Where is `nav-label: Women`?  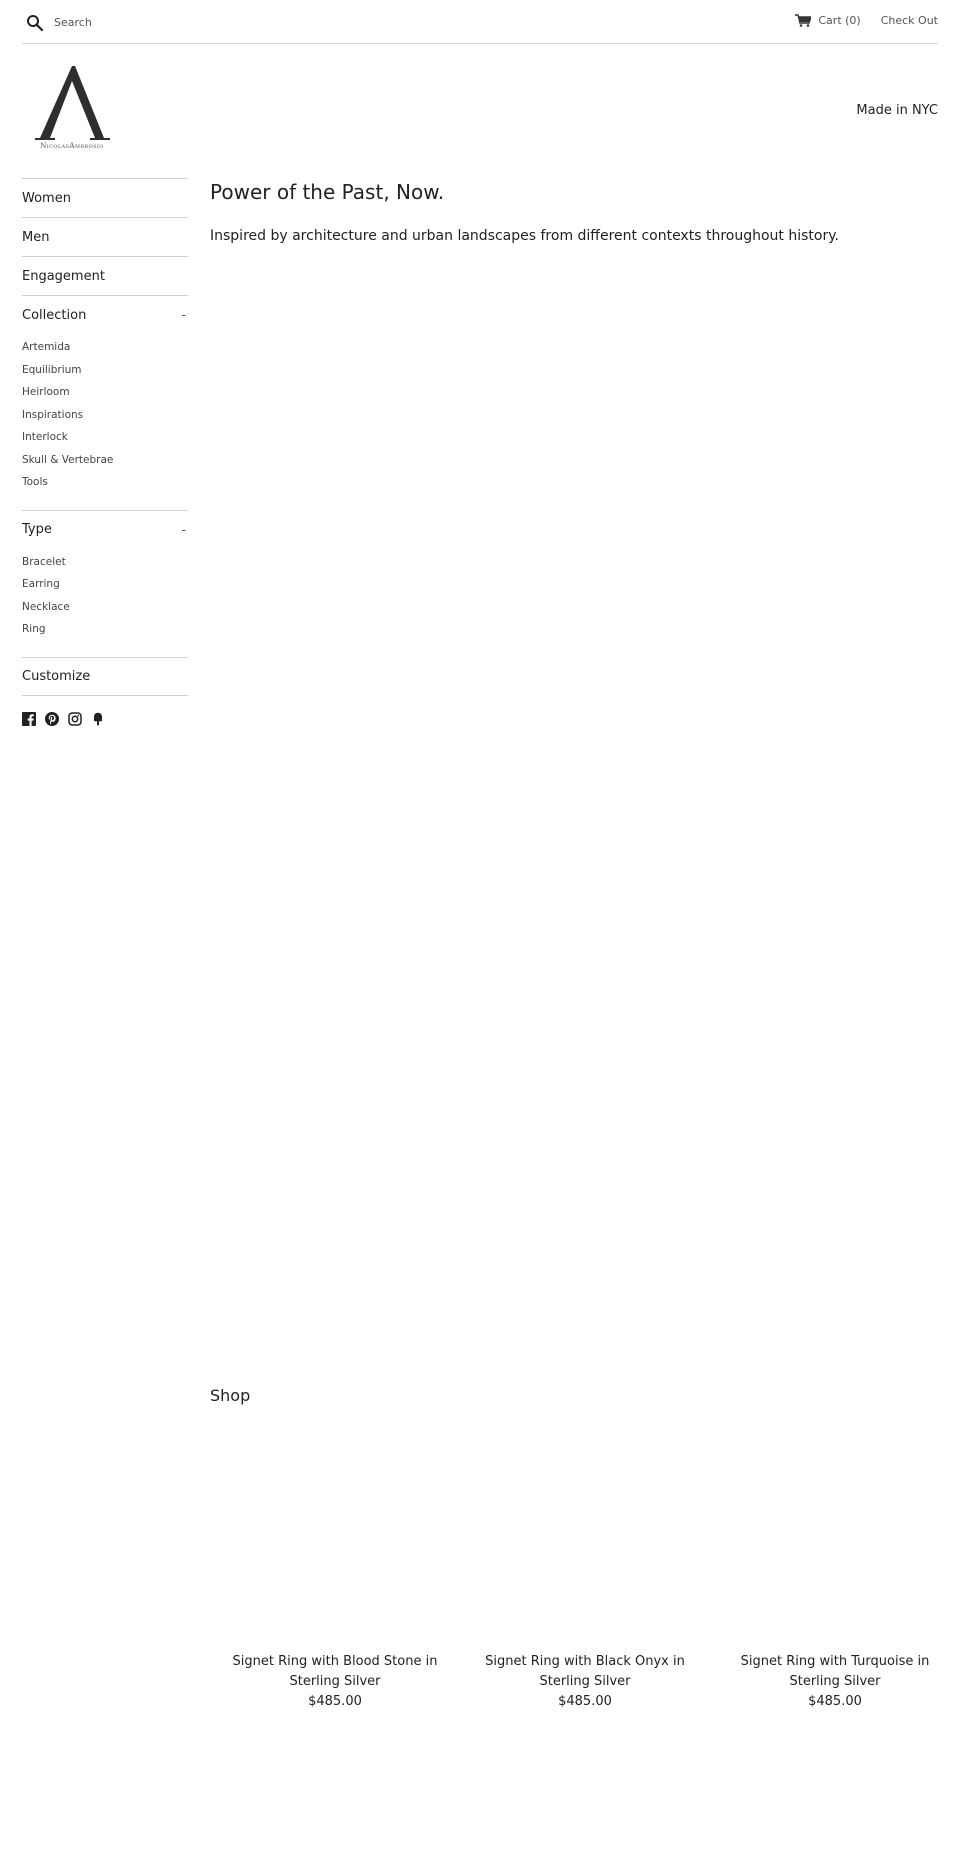
nav-label: Women is located at coordinates (46, 198).